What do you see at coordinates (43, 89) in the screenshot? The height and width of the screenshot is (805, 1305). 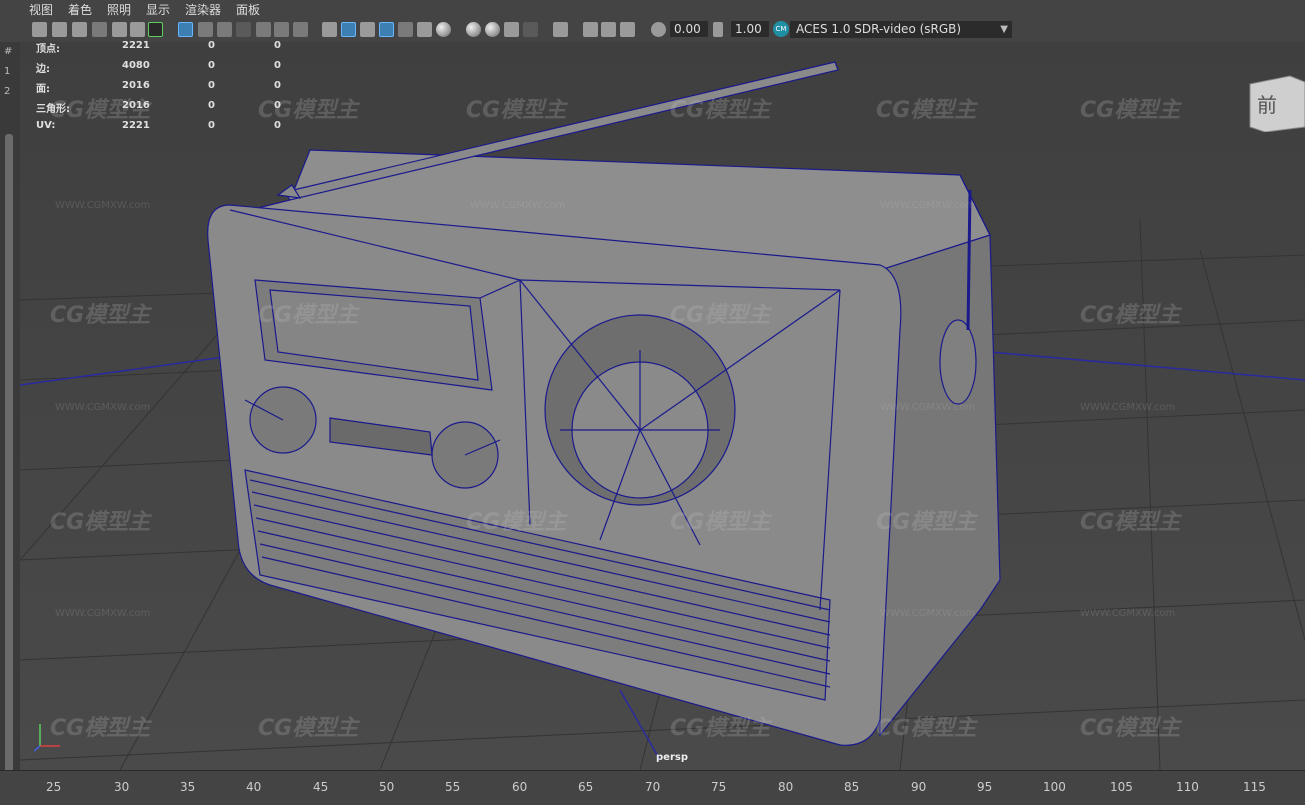 I see `hud-label: 面:` at bounding box center [43, 89].